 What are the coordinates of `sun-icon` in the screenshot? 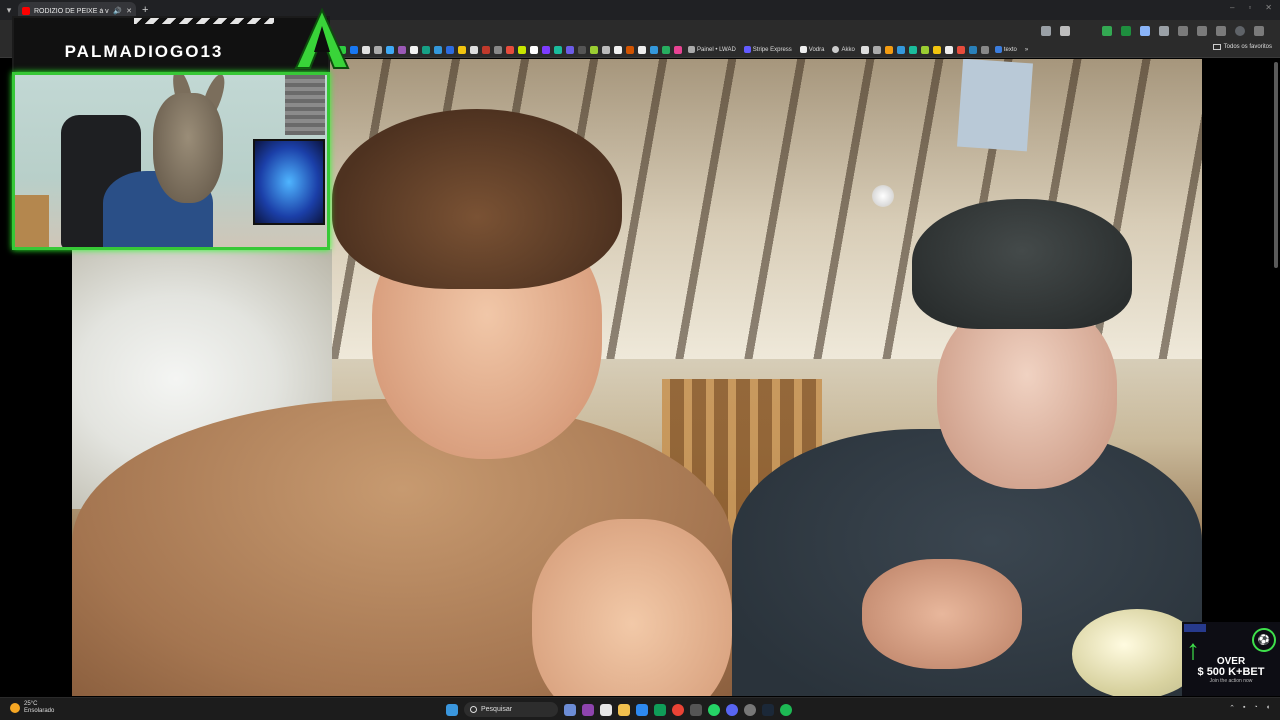 It's located at (15, 708).